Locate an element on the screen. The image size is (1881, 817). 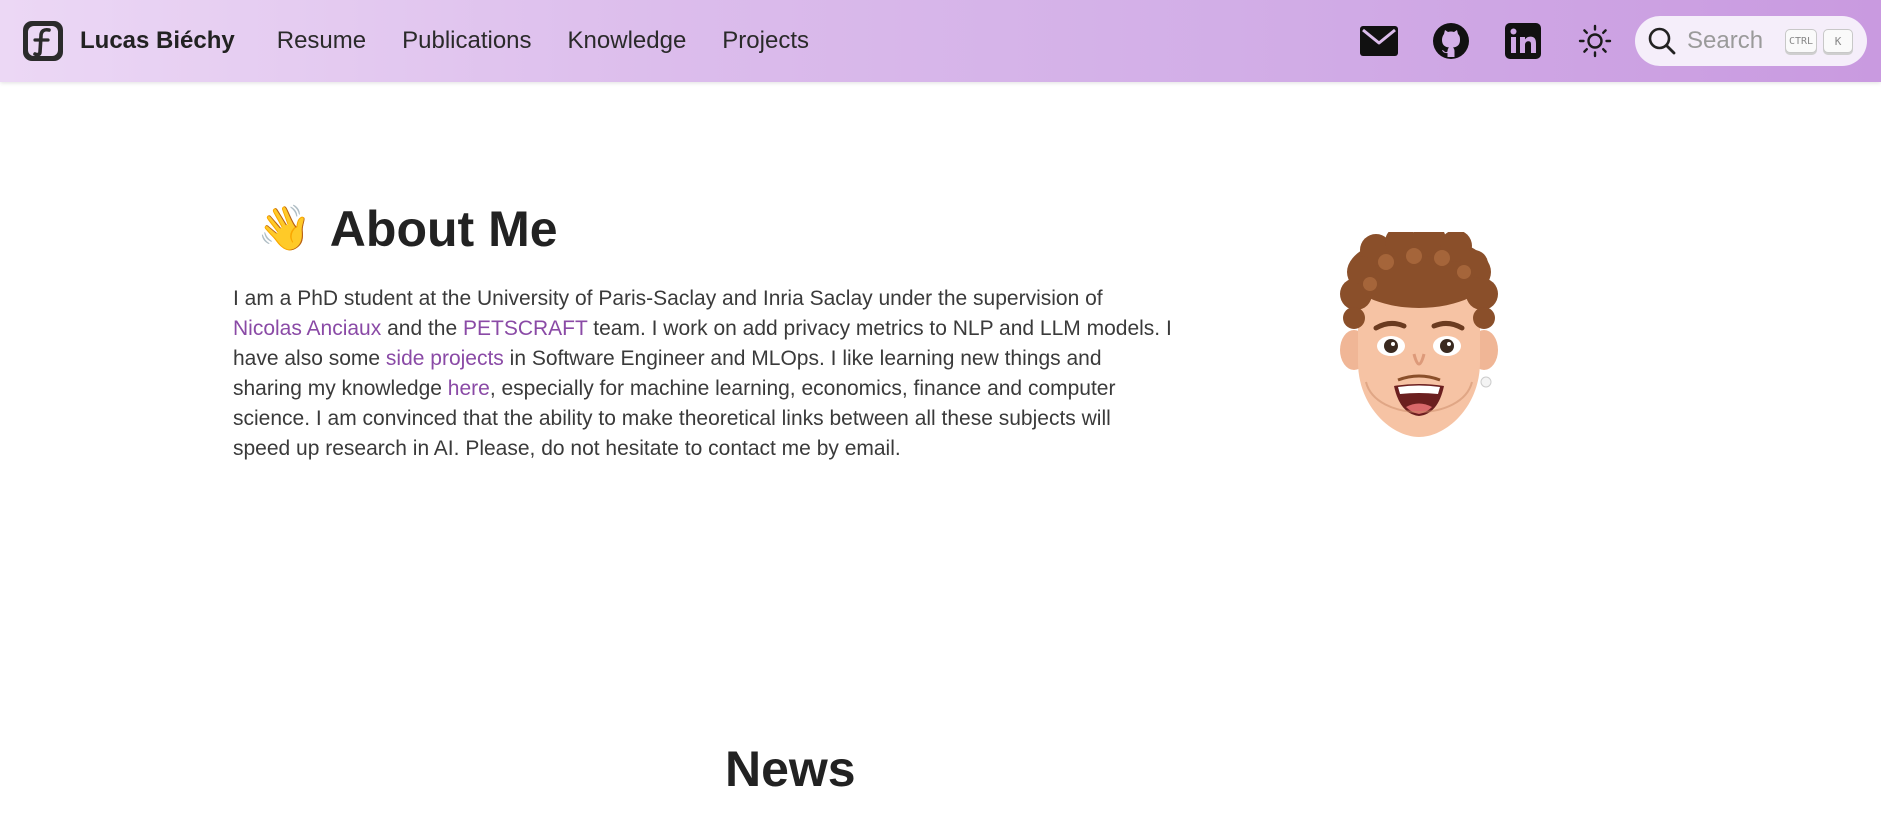
github-link is located at coordinates (1451, 41).